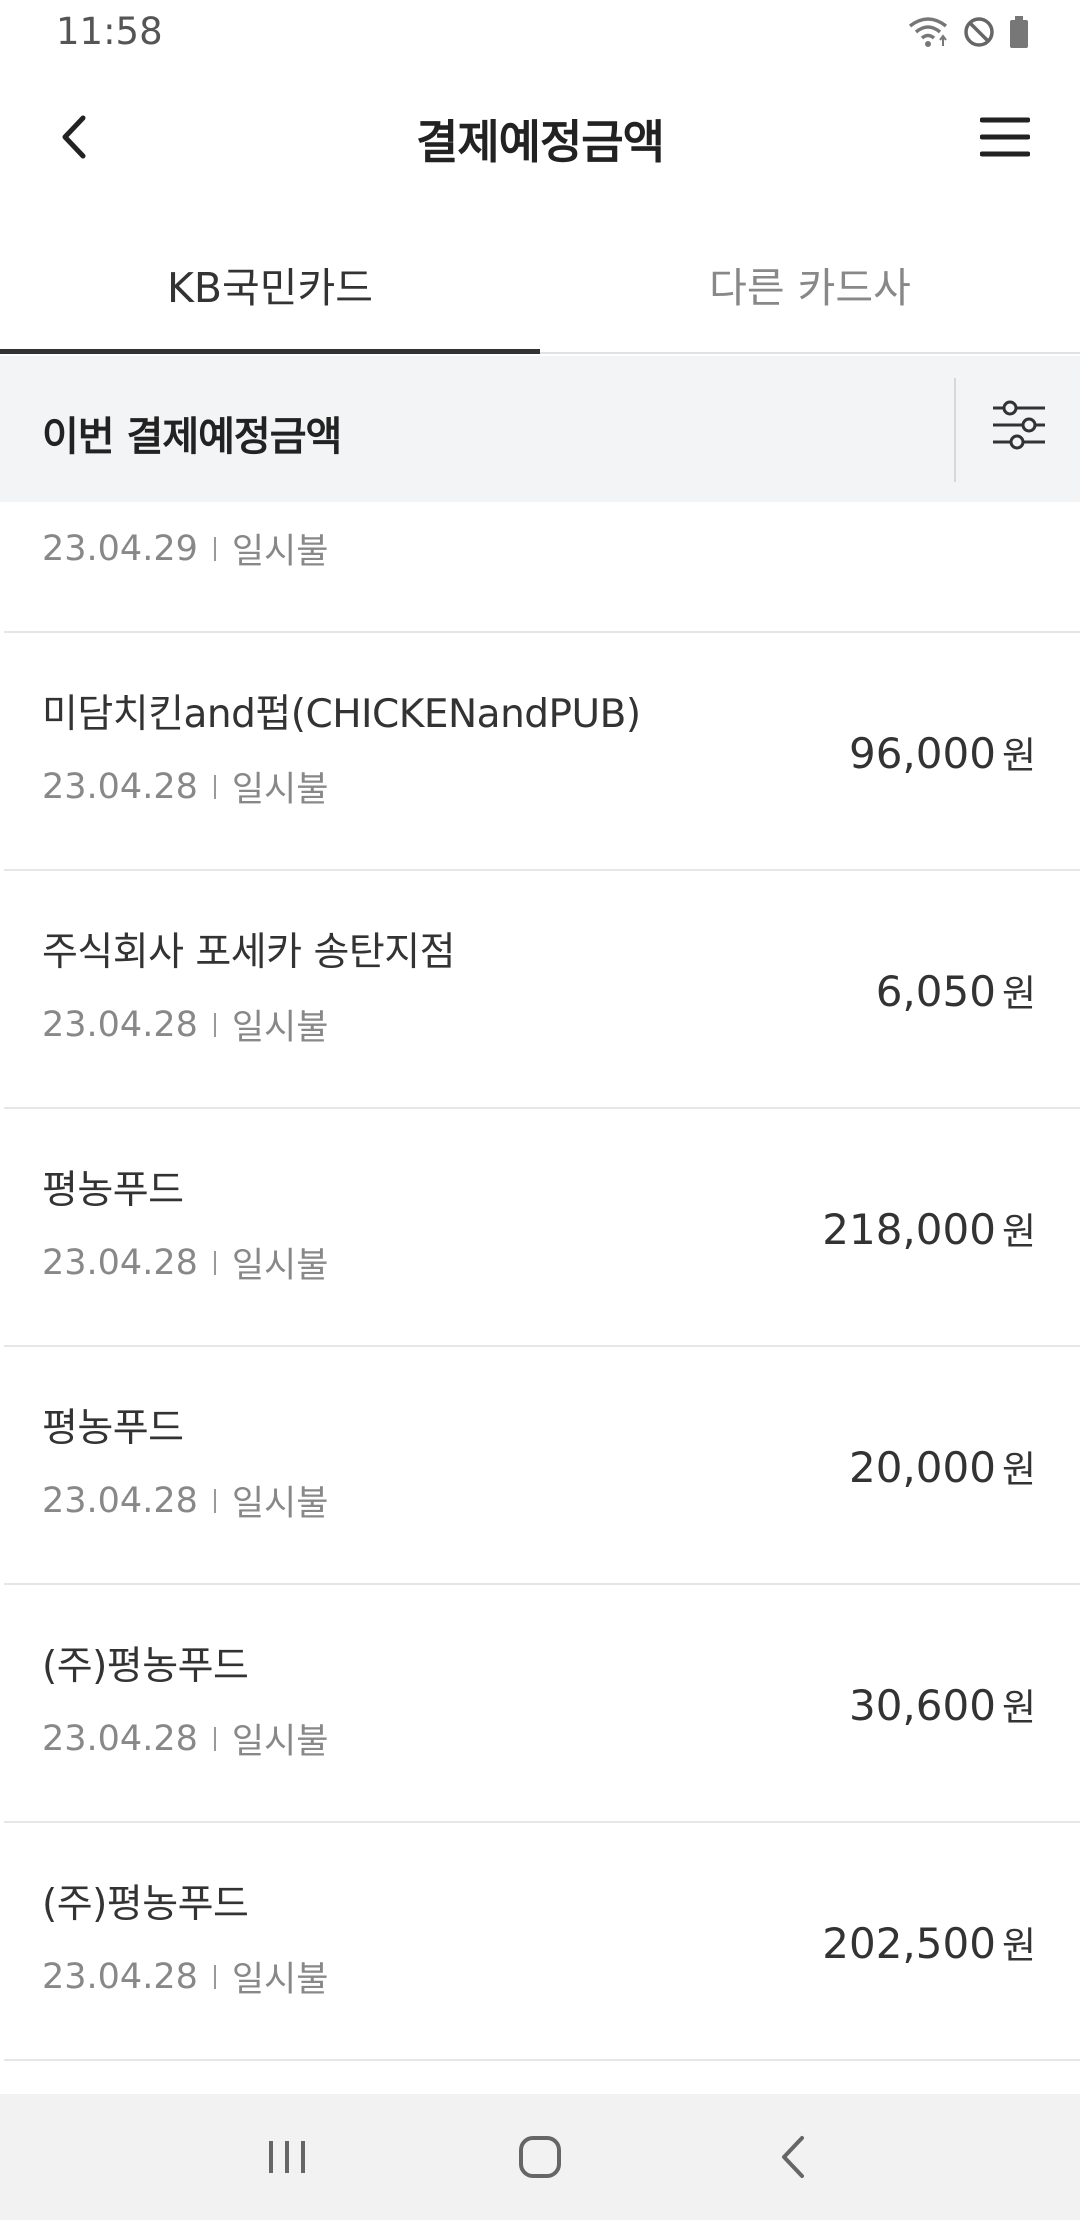 Image resolution: width=1080 pixels, height=2220 pixels. I want to click on merchant-name: 주식회사 포세카 송탄지점, so click(248, 952).